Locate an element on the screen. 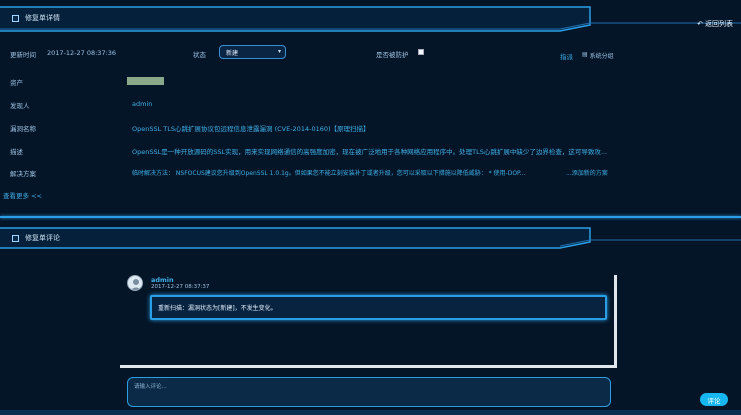 This screenshot has height=415, width=741. submit-comment-button: 评论 is located at coordinates (714, 399).